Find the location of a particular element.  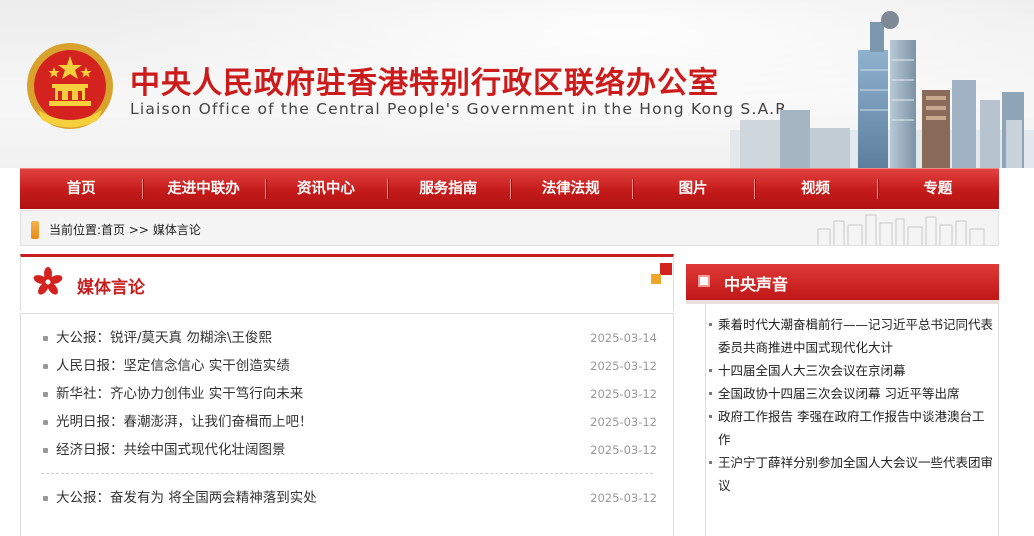

sidebar-header: 中央声音 is located at coordinates (842, 284).